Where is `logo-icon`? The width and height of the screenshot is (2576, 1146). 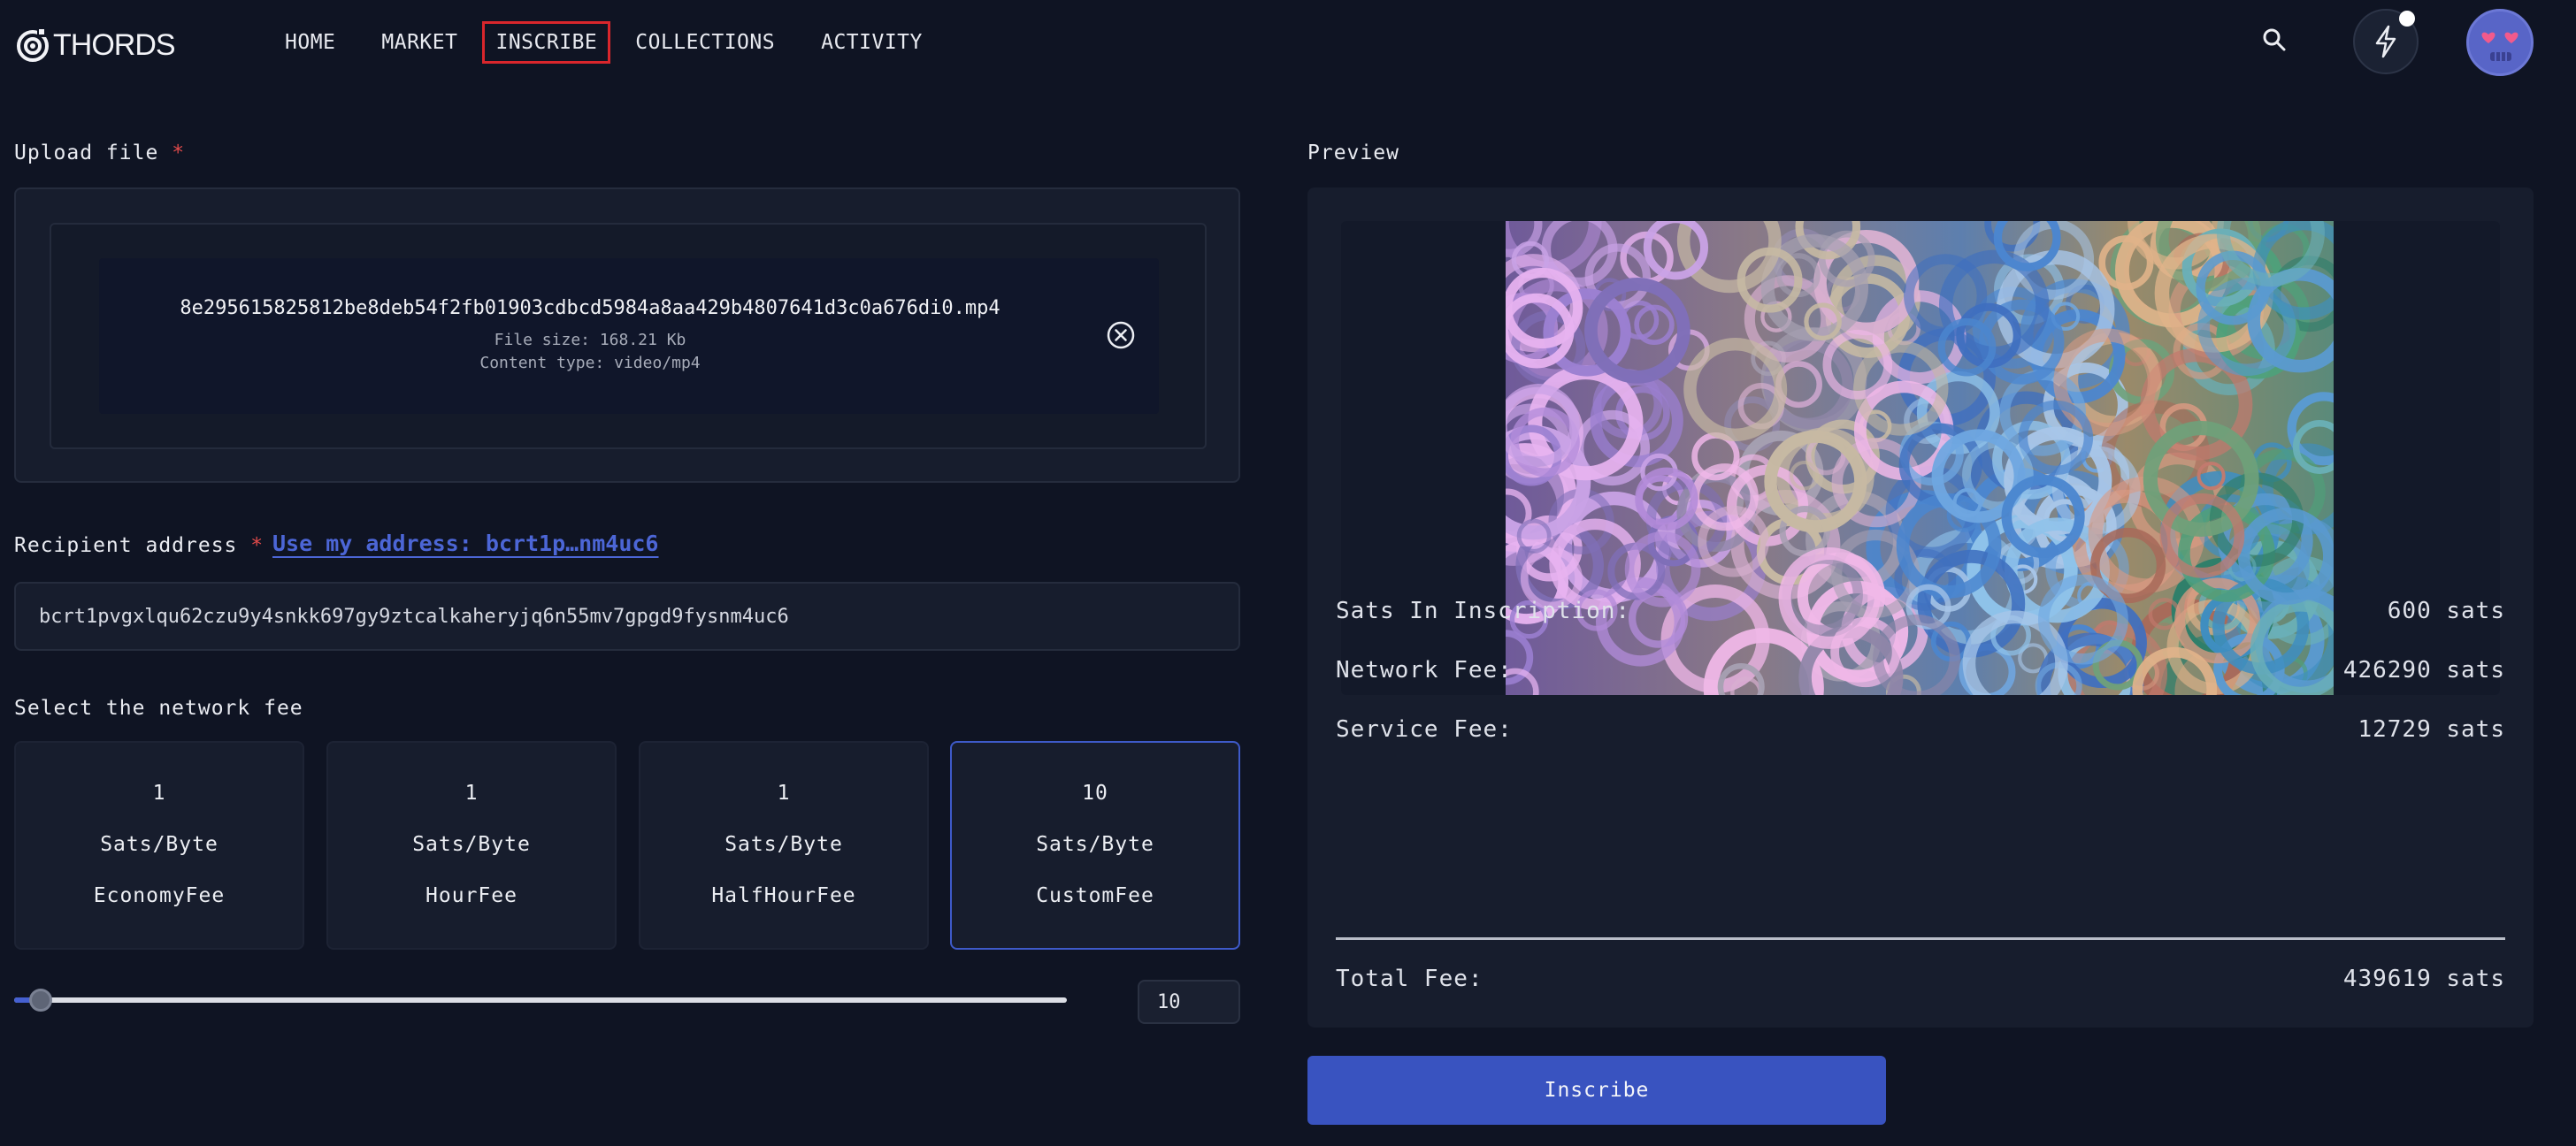 logo-icon is located at coordinates (33, 45).